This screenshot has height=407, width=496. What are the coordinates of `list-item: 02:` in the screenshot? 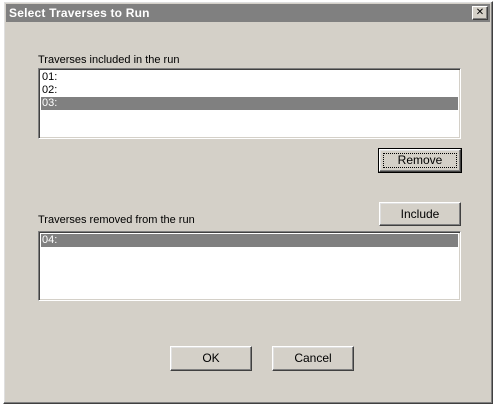 It's located at (249, 90).